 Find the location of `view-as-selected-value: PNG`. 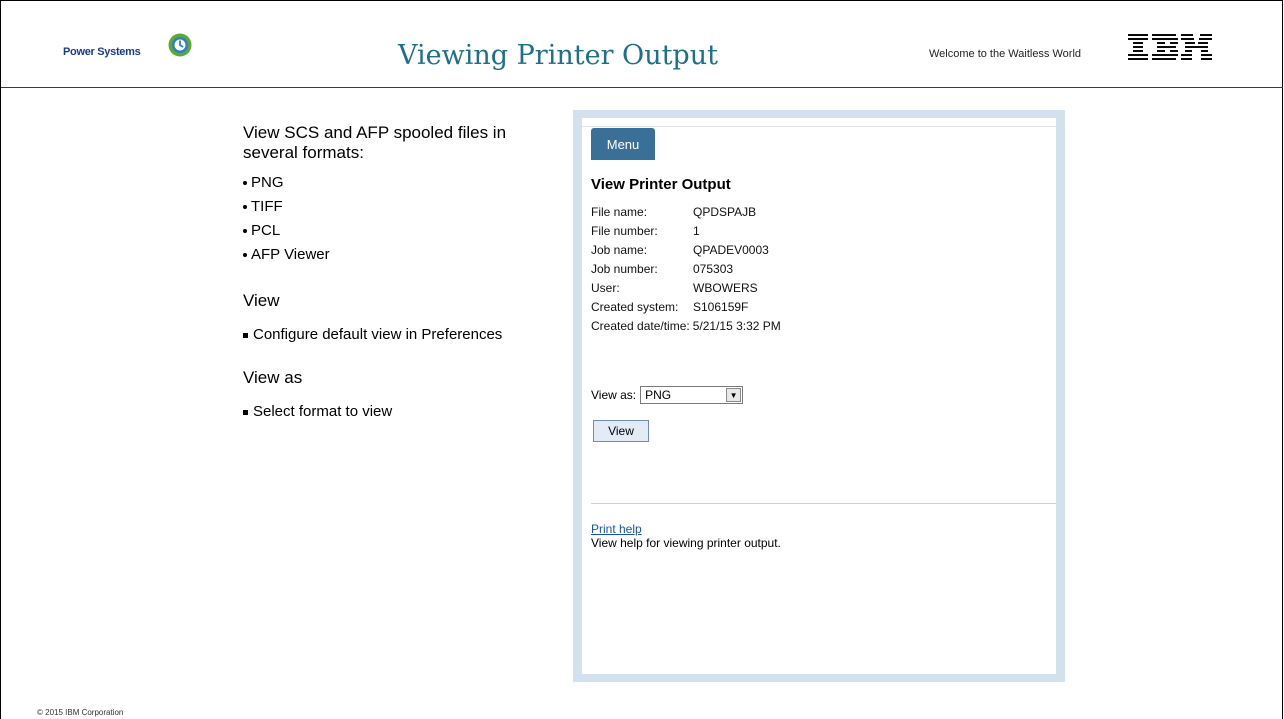

view-as-selected-value: PNG is located at coordinates (658, 395).